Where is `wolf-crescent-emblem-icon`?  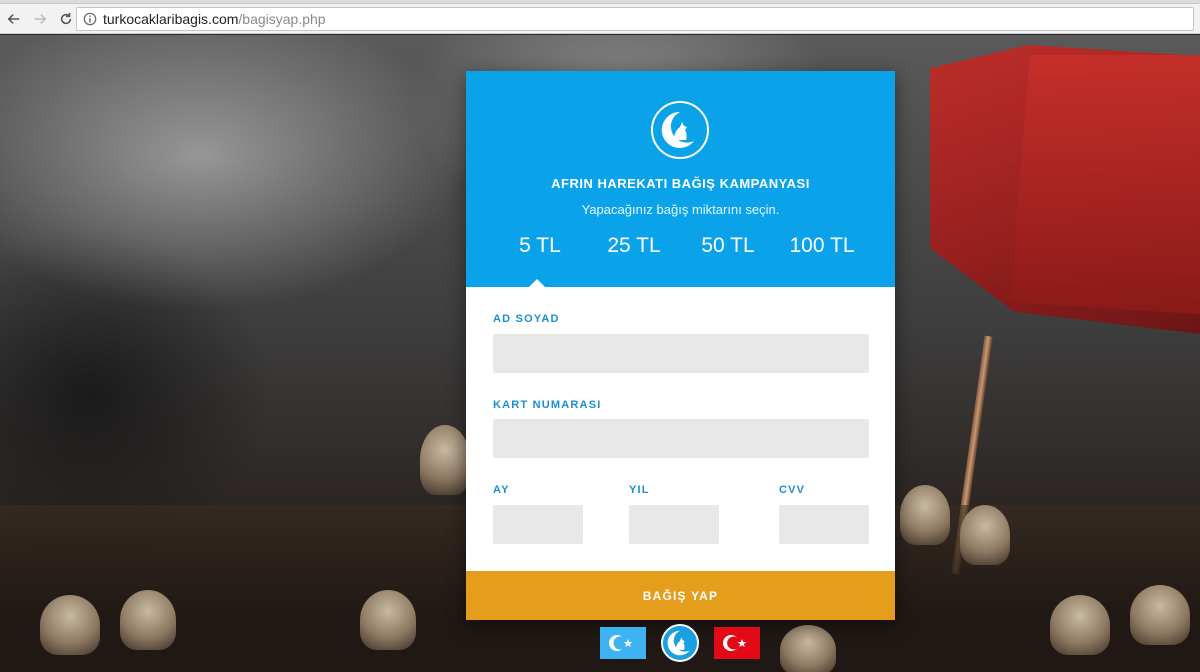
wolf-crescent-emblem-icon is located at coordinates (680, 643).